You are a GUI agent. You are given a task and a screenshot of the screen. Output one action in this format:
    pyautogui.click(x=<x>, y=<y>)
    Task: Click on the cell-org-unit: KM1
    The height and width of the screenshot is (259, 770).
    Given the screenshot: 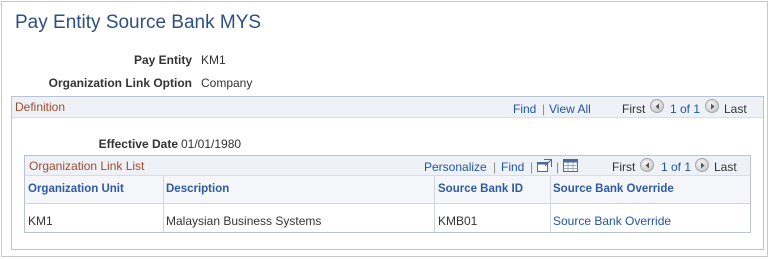 What is the action you would take?
    pyautogui.click(x=40, y=221)
    